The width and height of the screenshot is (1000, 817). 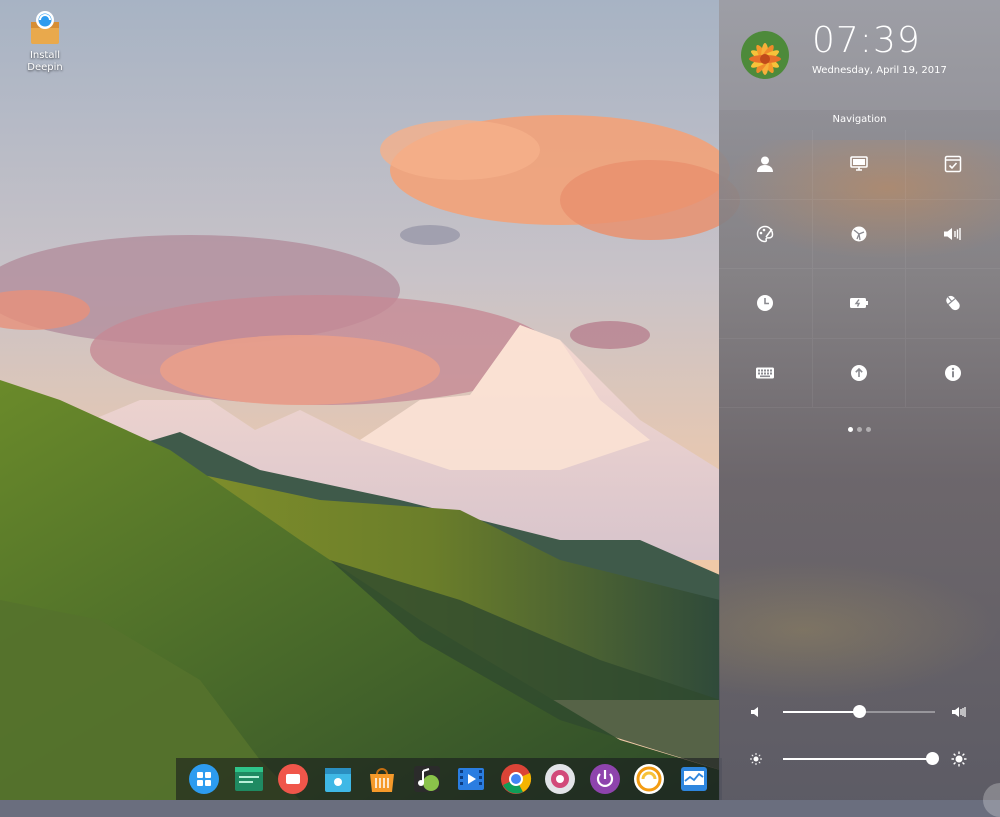 What do you see at coordinates (45, 61) in the screenshot?
I see `desktop-icon-label: Install Deepin` at bounding box center [45, 61].